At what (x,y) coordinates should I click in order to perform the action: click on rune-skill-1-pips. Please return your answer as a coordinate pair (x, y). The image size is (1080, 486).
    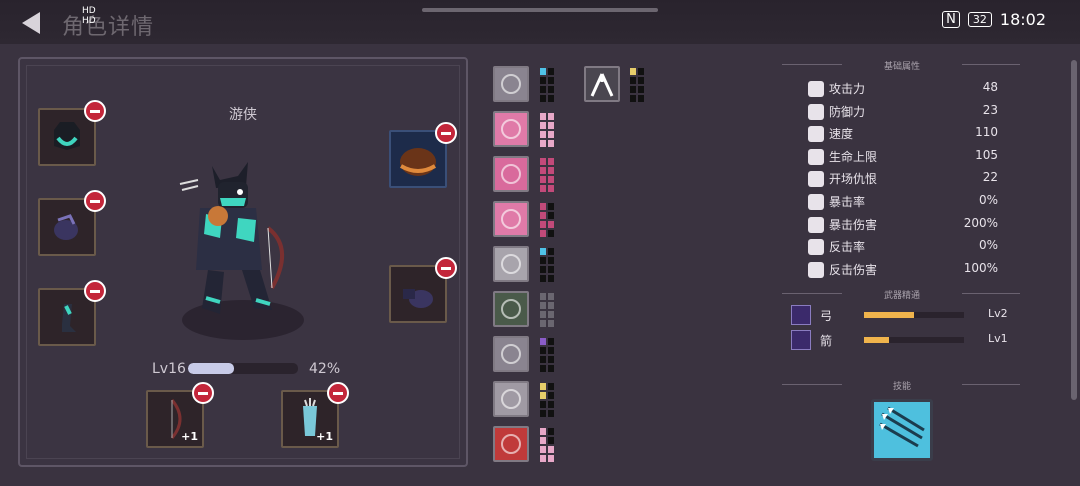
    Looking at the image, I should click on (547, 85).